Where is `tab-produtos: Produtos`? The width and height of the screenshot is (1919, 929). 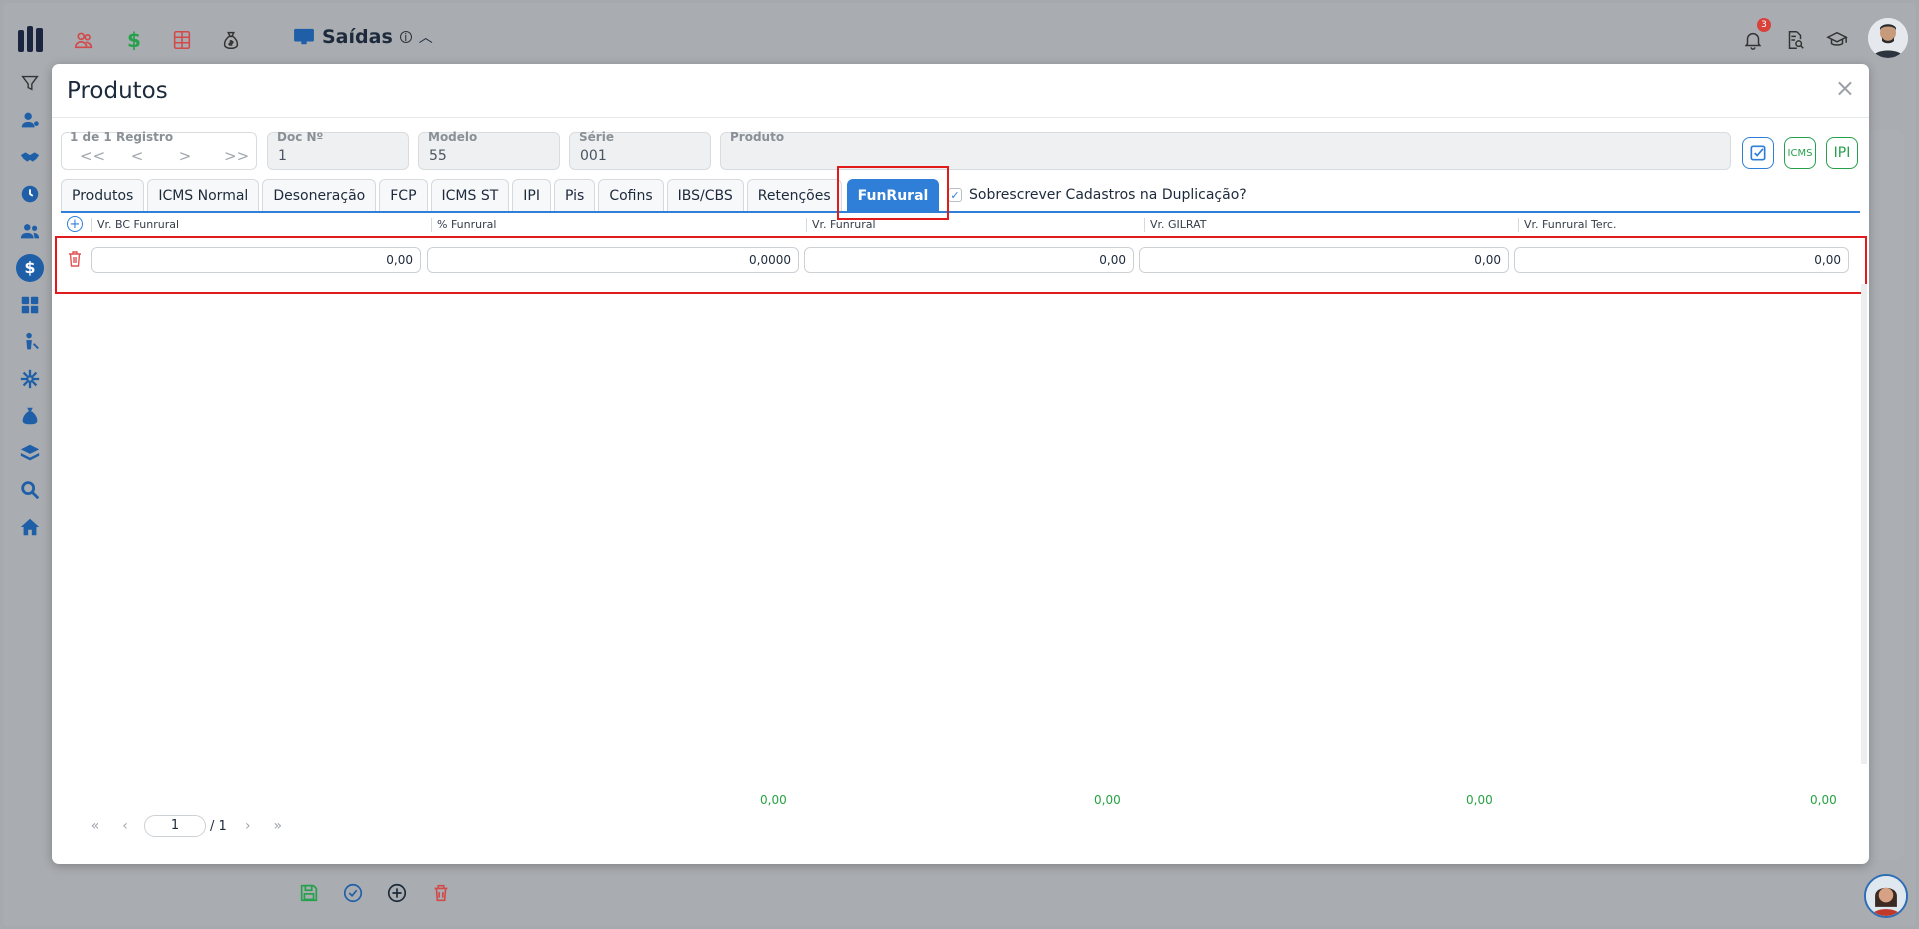 tab-produtos: Produtos is located at coordinates (103, 195).